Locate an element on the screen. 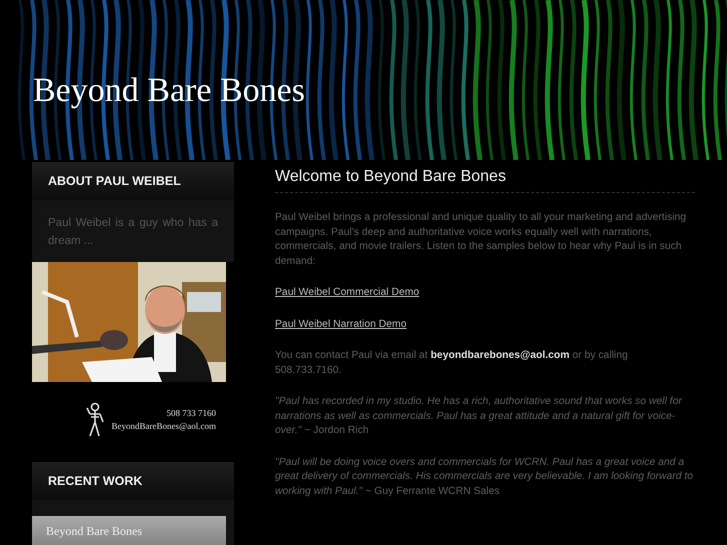 The width and height of the screenshot is (727, 545). body-text: Paul Weibel brings a professional and unique quality to all your marketing and advertising campaigns. Paul's deep and authoritative voice works equally well with narrations, commercials, and movie trailers. Listen to the samples below to hear why Paul is in such demand: is located at coordinates (481, 239).